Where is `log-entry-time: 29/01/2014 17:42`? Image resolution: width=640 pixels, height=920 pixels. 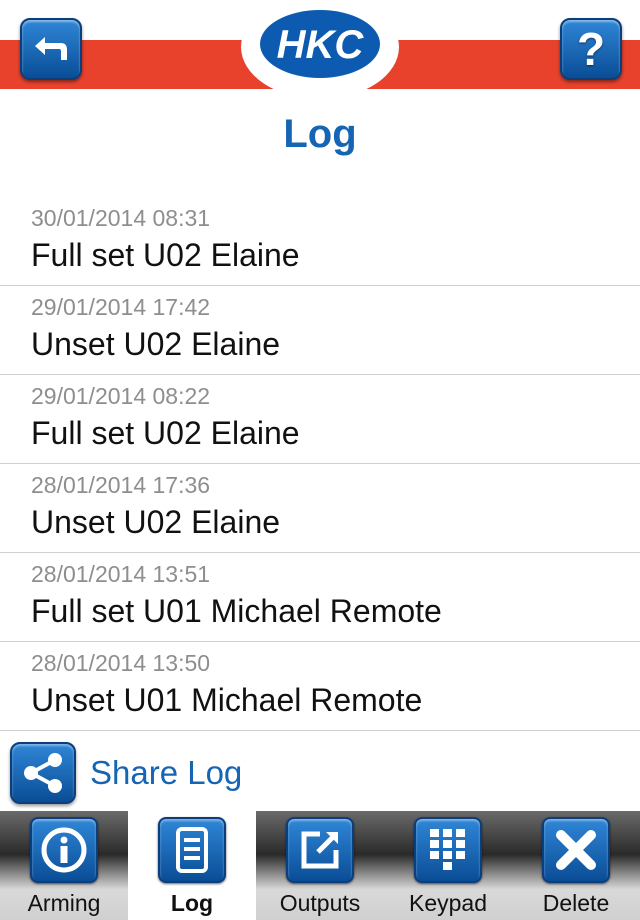
log-entry-time: 29/01/2014 17:42 is located at coordinates (121, 307).